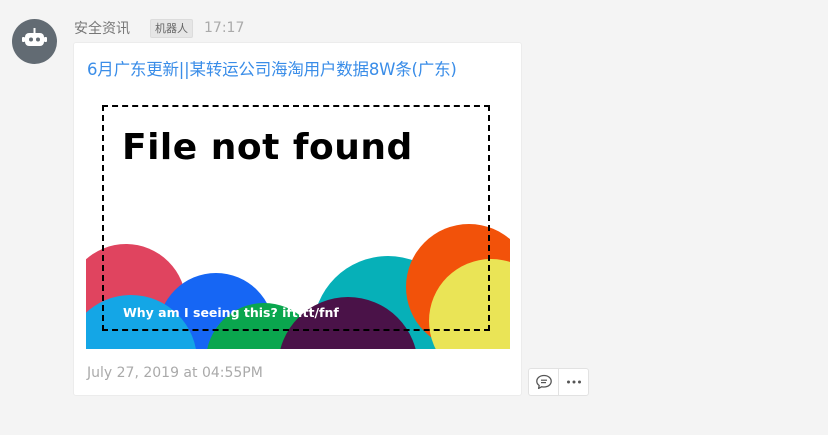 The height and width of the screenshot is (435, 828). I want to click on comment-icon, so click(543, 382).